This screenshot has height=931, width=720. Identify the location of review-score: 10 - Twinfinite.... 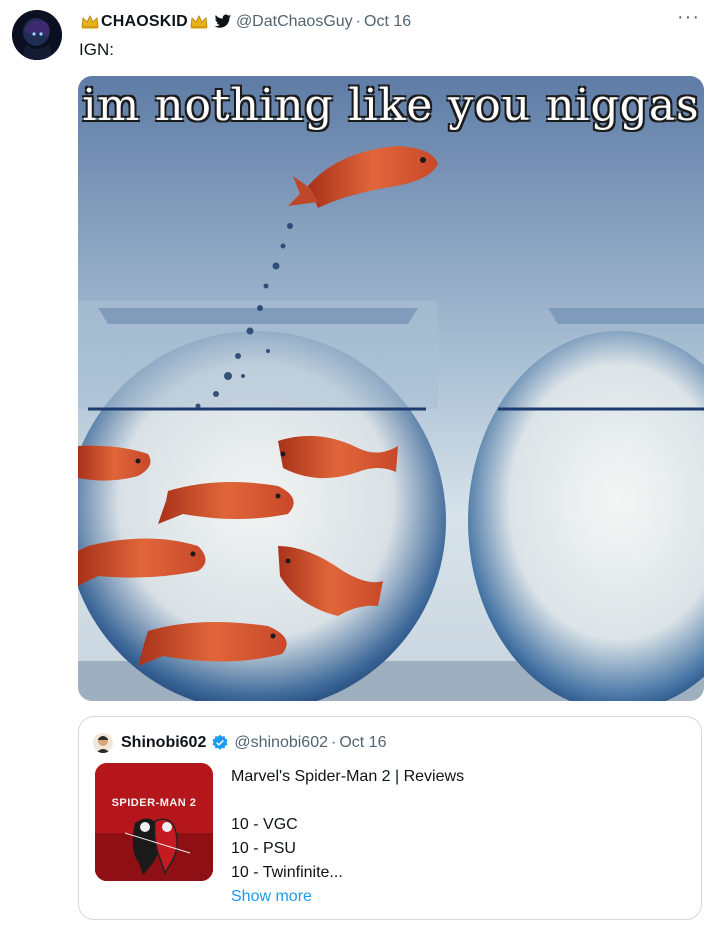
(287, 872).